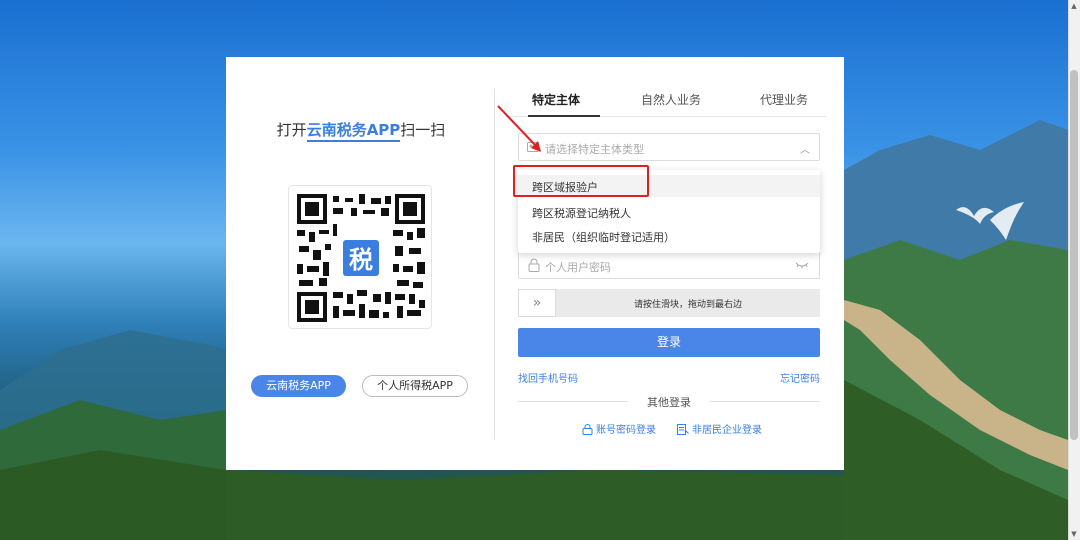  Describe the element at coordinates (1074, 255) in the screenshot. I see `scroll-thumb` at that location.